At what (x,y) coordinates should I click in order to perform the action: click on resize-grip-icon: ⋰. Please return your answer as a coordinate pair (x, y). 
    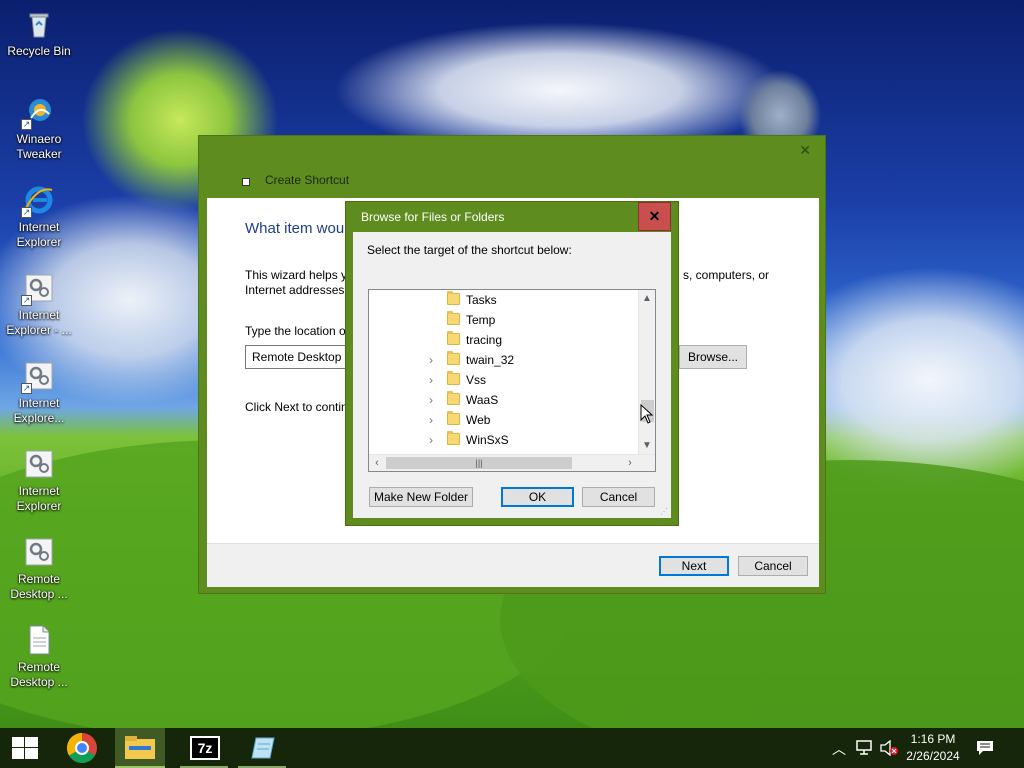
    Looking at the image, I should click on (664, 511).